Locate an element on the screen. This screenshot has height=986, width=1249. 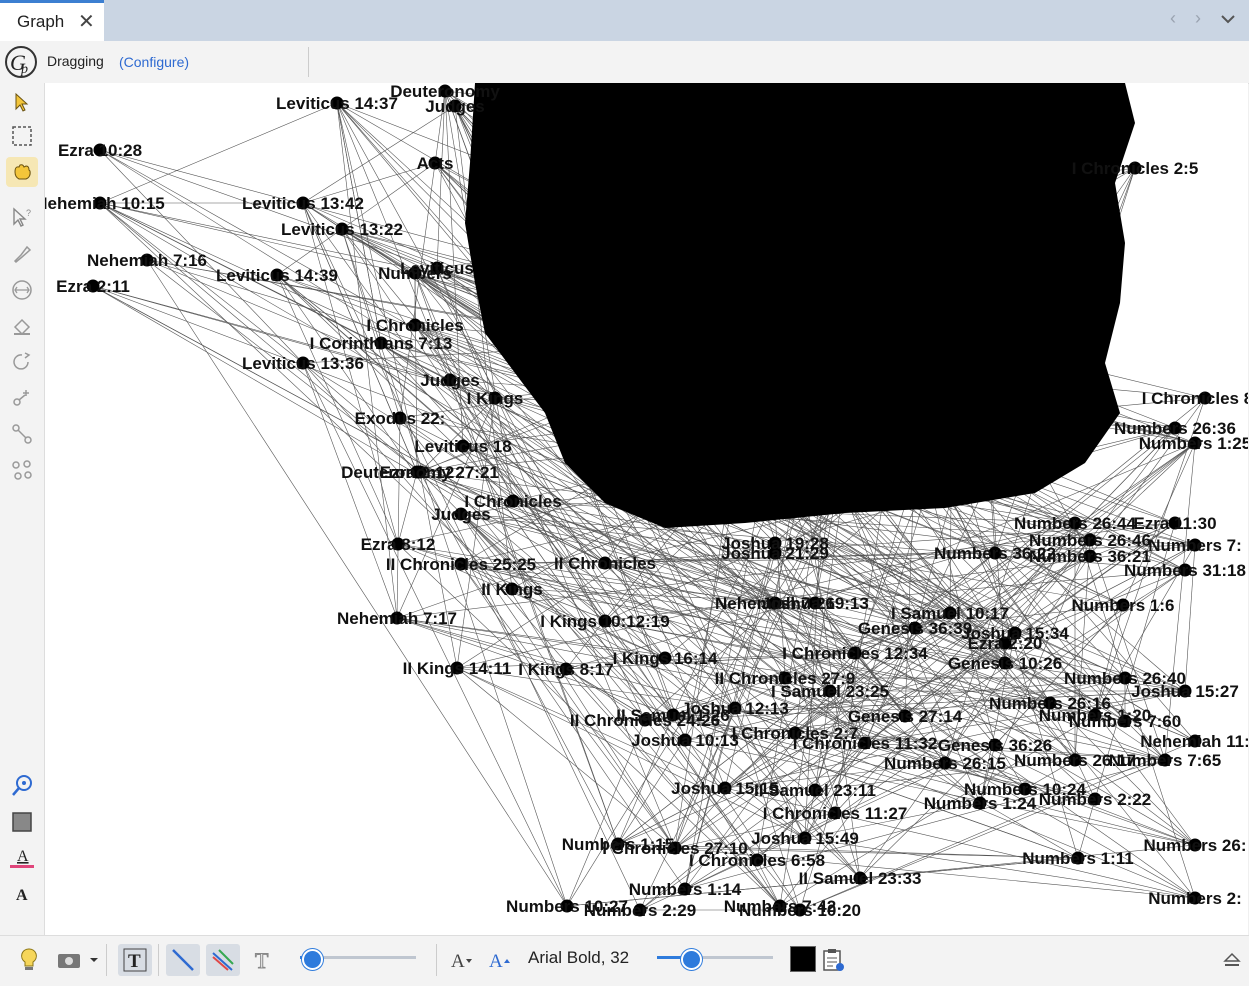
edge-icon is located at coordinates (183, 960).